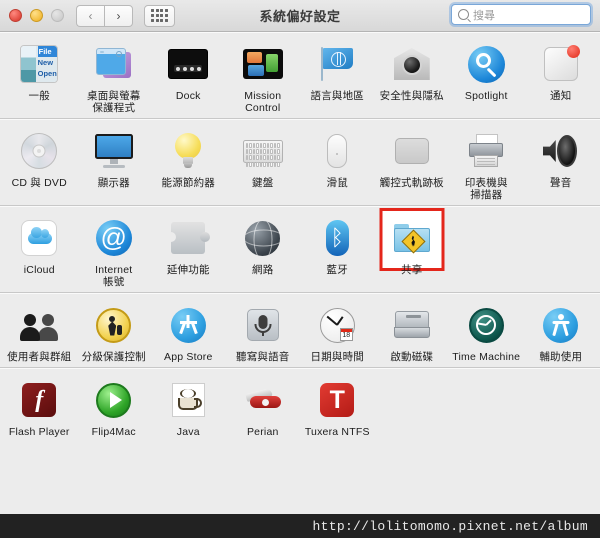 Image resolution: width=600 pixels, height=538 pixels. I want to click on pref-item-notifications: 通知, so click(561, 76).